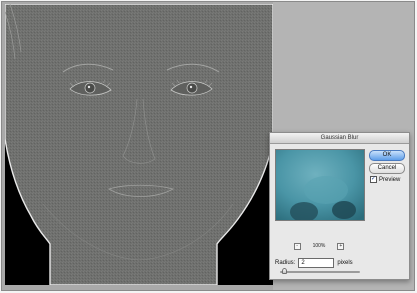  I want to click on preview-toggle: ✓ Preview, so click(385, 179).